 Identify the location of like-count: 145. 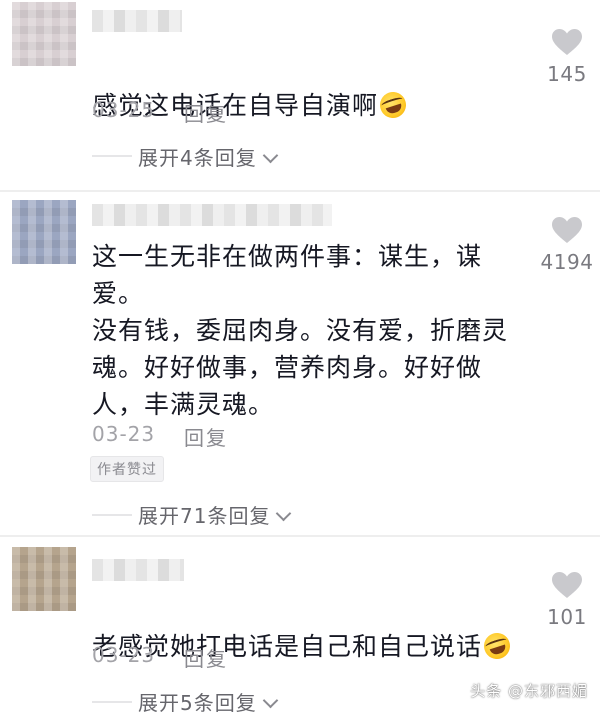
(567, 74).